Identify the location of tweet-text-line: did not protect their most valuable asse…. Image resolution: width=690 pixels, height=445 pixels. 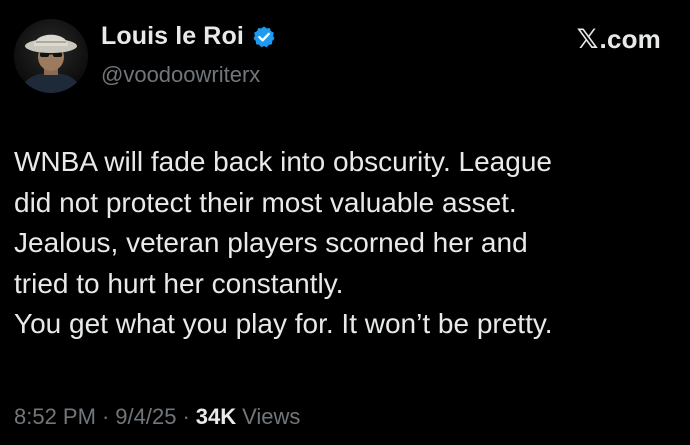
(265, 202).